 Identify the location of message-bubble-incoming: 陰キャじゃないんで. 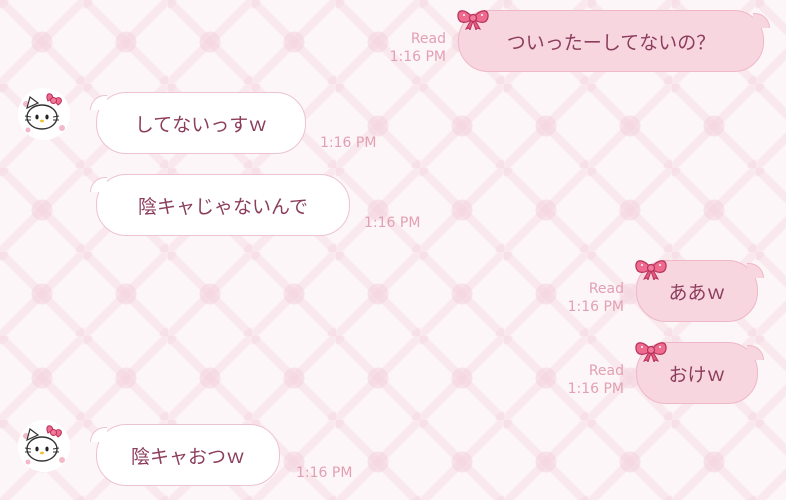
(220, 205).